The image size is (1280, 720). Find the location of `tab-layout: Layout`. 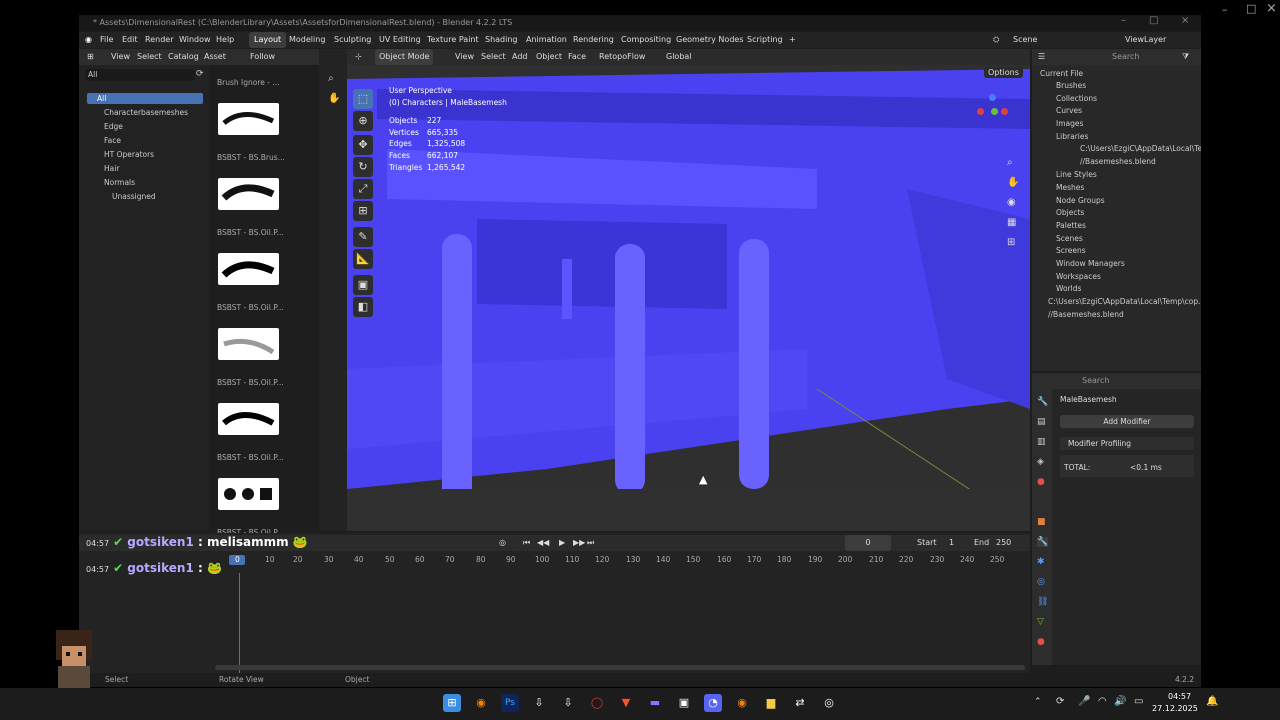

tab-layout: Layout is located at coordinates (268, 40).